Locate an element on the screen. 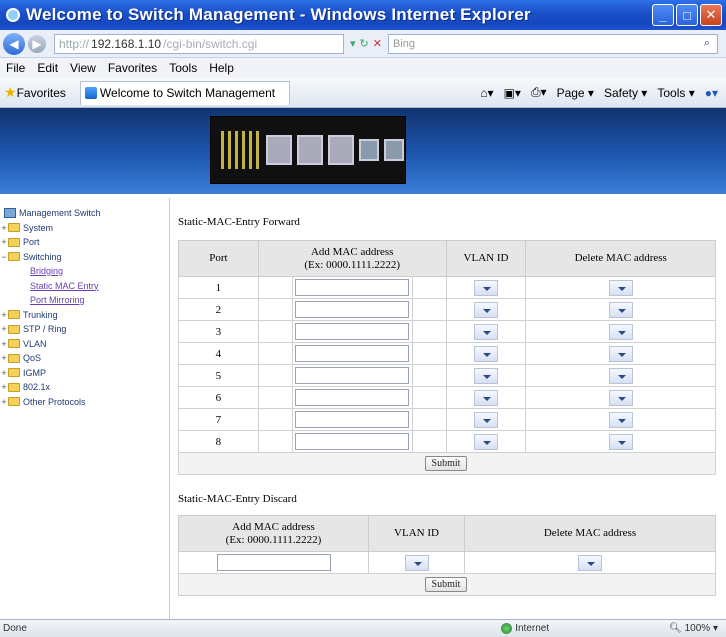 This screenshot has height=637, width=726. close-button: ✕ is located at coordinates (711, 15).